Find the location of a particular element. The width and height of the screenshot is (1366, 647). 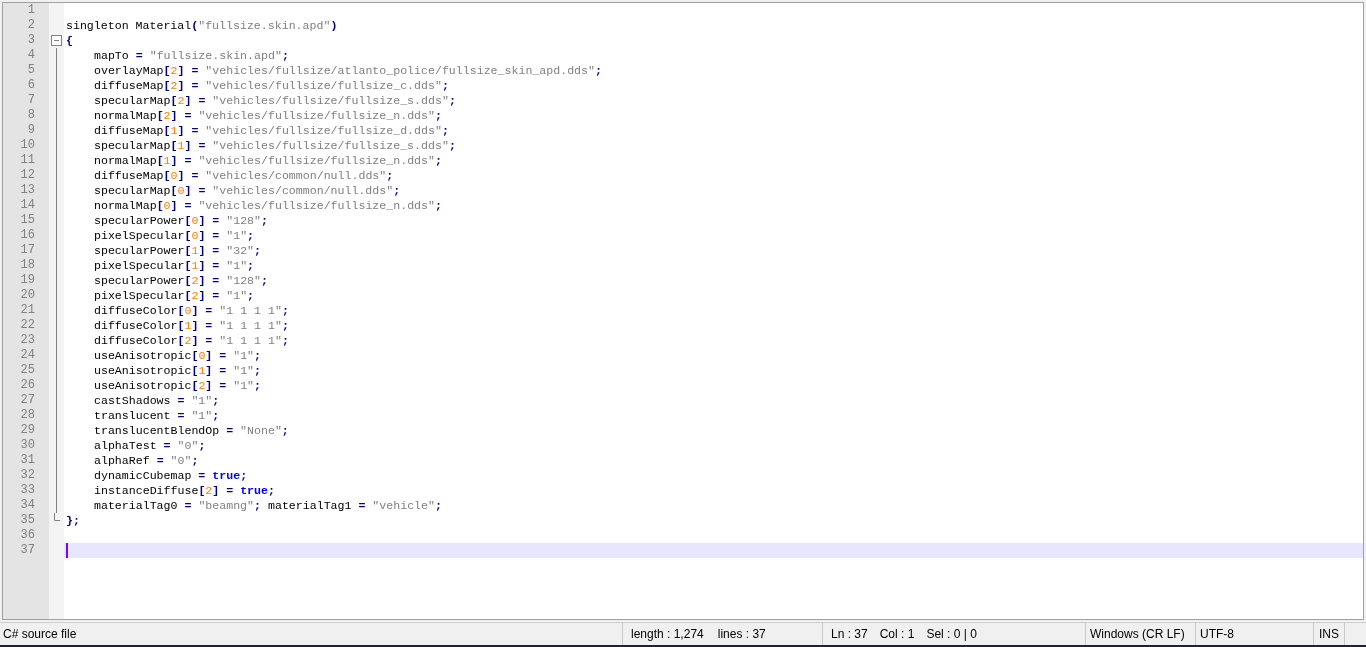

line-number: 8 is located at coordinates (31, 115).